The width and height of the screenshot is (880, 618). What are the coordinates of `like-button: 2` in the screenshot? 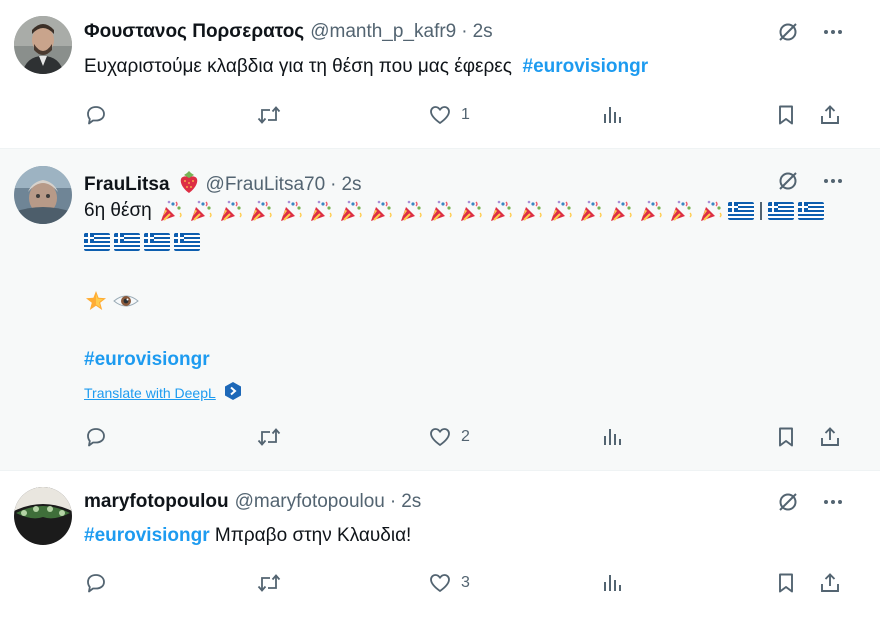 It's located at (449, 437).